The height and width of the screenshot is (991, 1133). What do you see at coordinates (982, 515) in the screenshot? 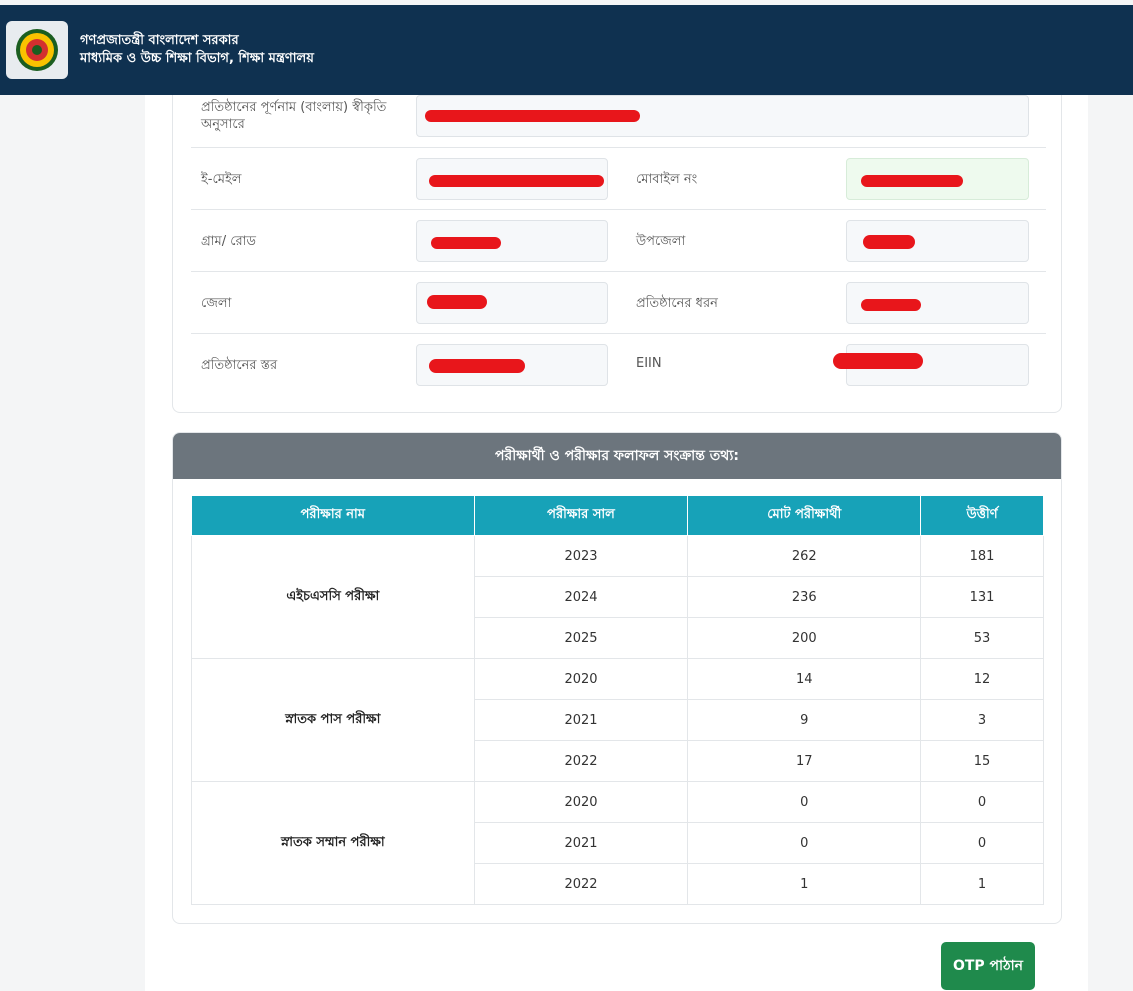
I see `col-passed: উত্তীর্ণ` at bounding box center [982, 515].